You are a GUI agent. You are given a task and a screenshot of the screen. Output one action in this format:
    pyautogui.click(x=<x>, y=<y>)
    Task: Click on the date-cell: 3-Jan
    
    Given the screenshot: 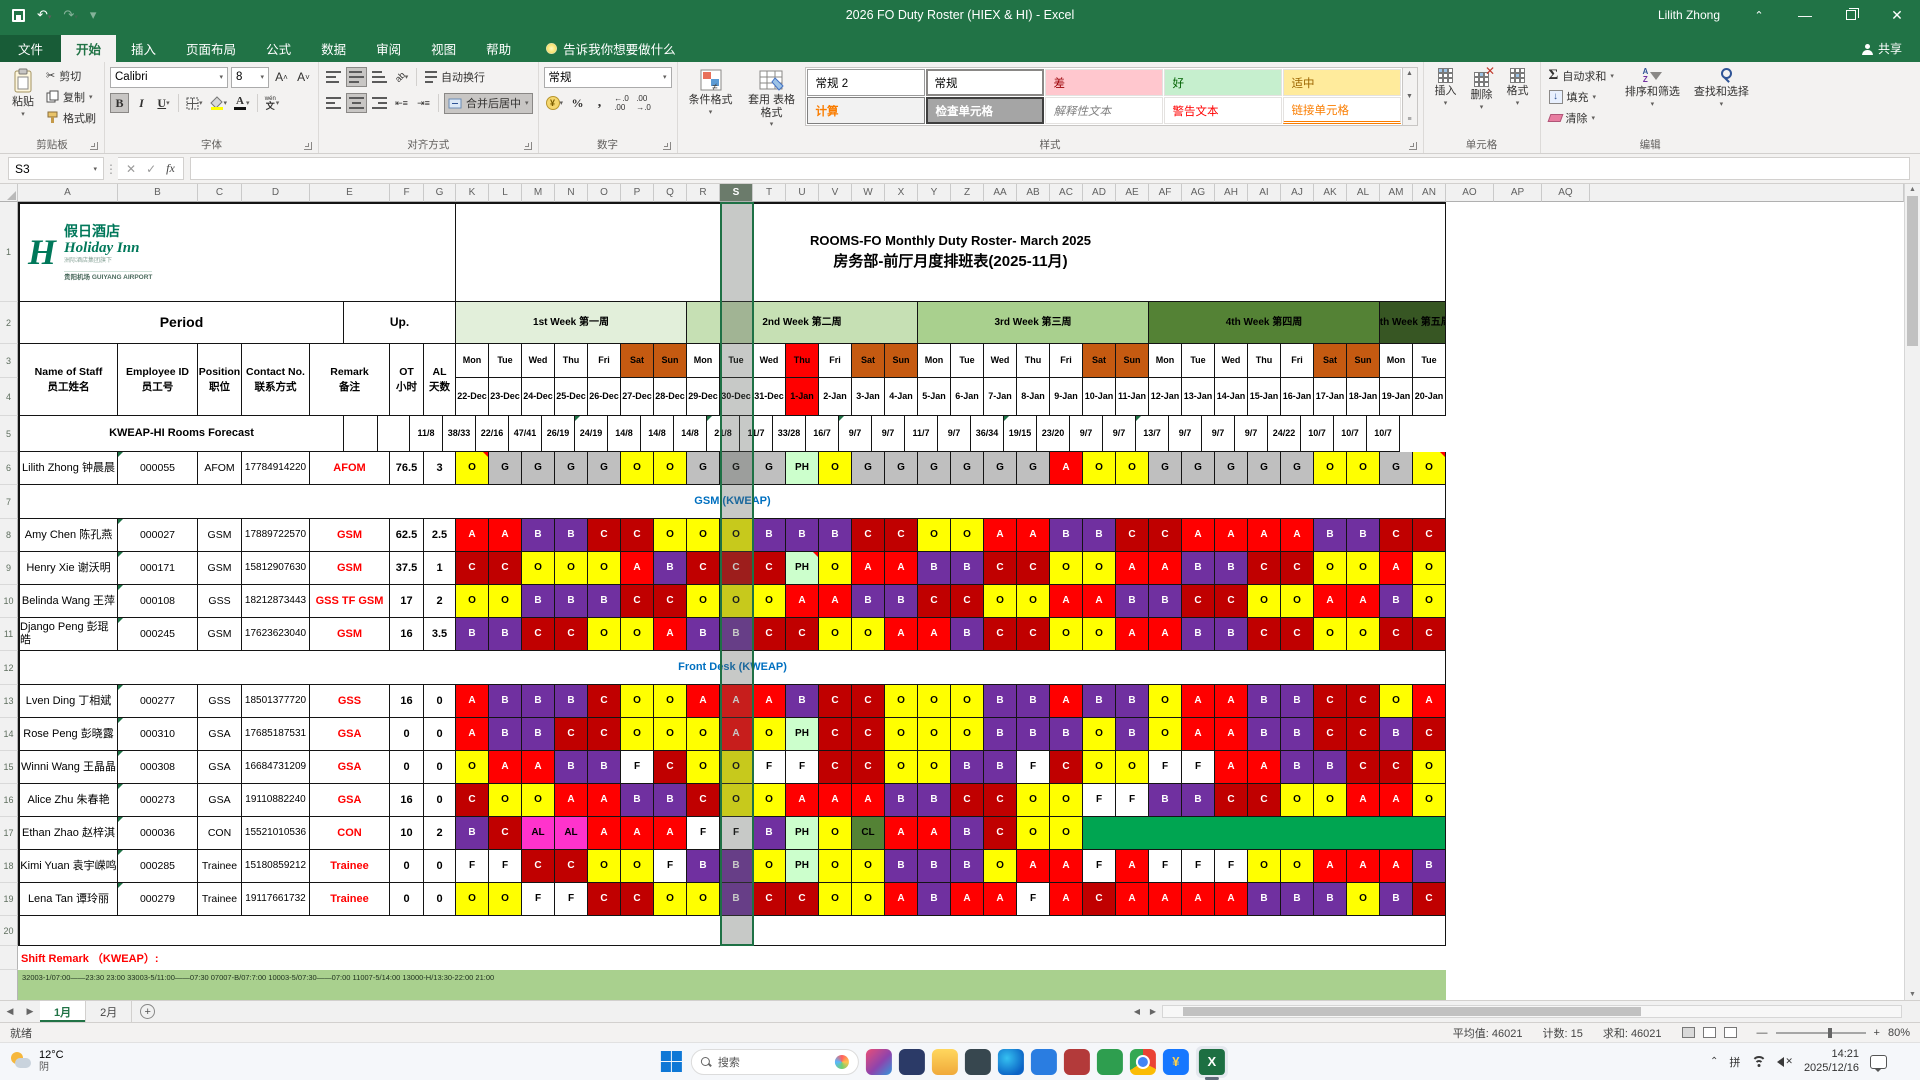 What is the action you would take?
    pyautogui.click(x=868, y=397)
    